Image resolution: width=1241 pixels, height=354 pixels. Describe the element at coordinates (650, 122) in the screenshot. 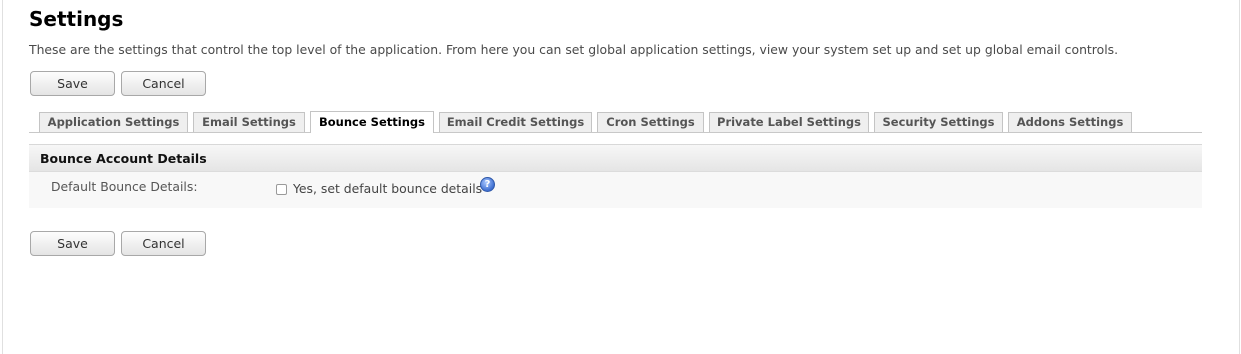

I see `tab-cron-settings: Cron Settings` at that location.